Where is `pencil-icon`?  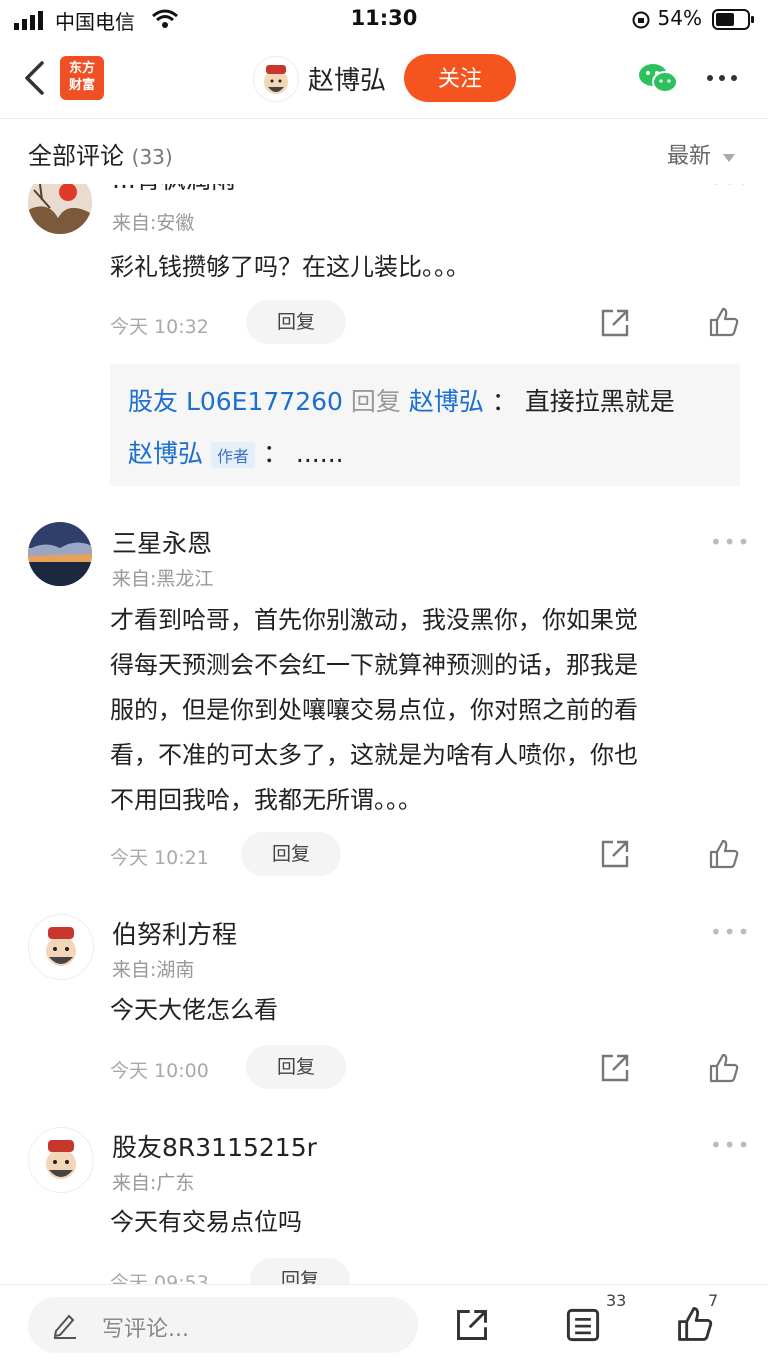
pencil-icon is located at coordinates (64, 1326).